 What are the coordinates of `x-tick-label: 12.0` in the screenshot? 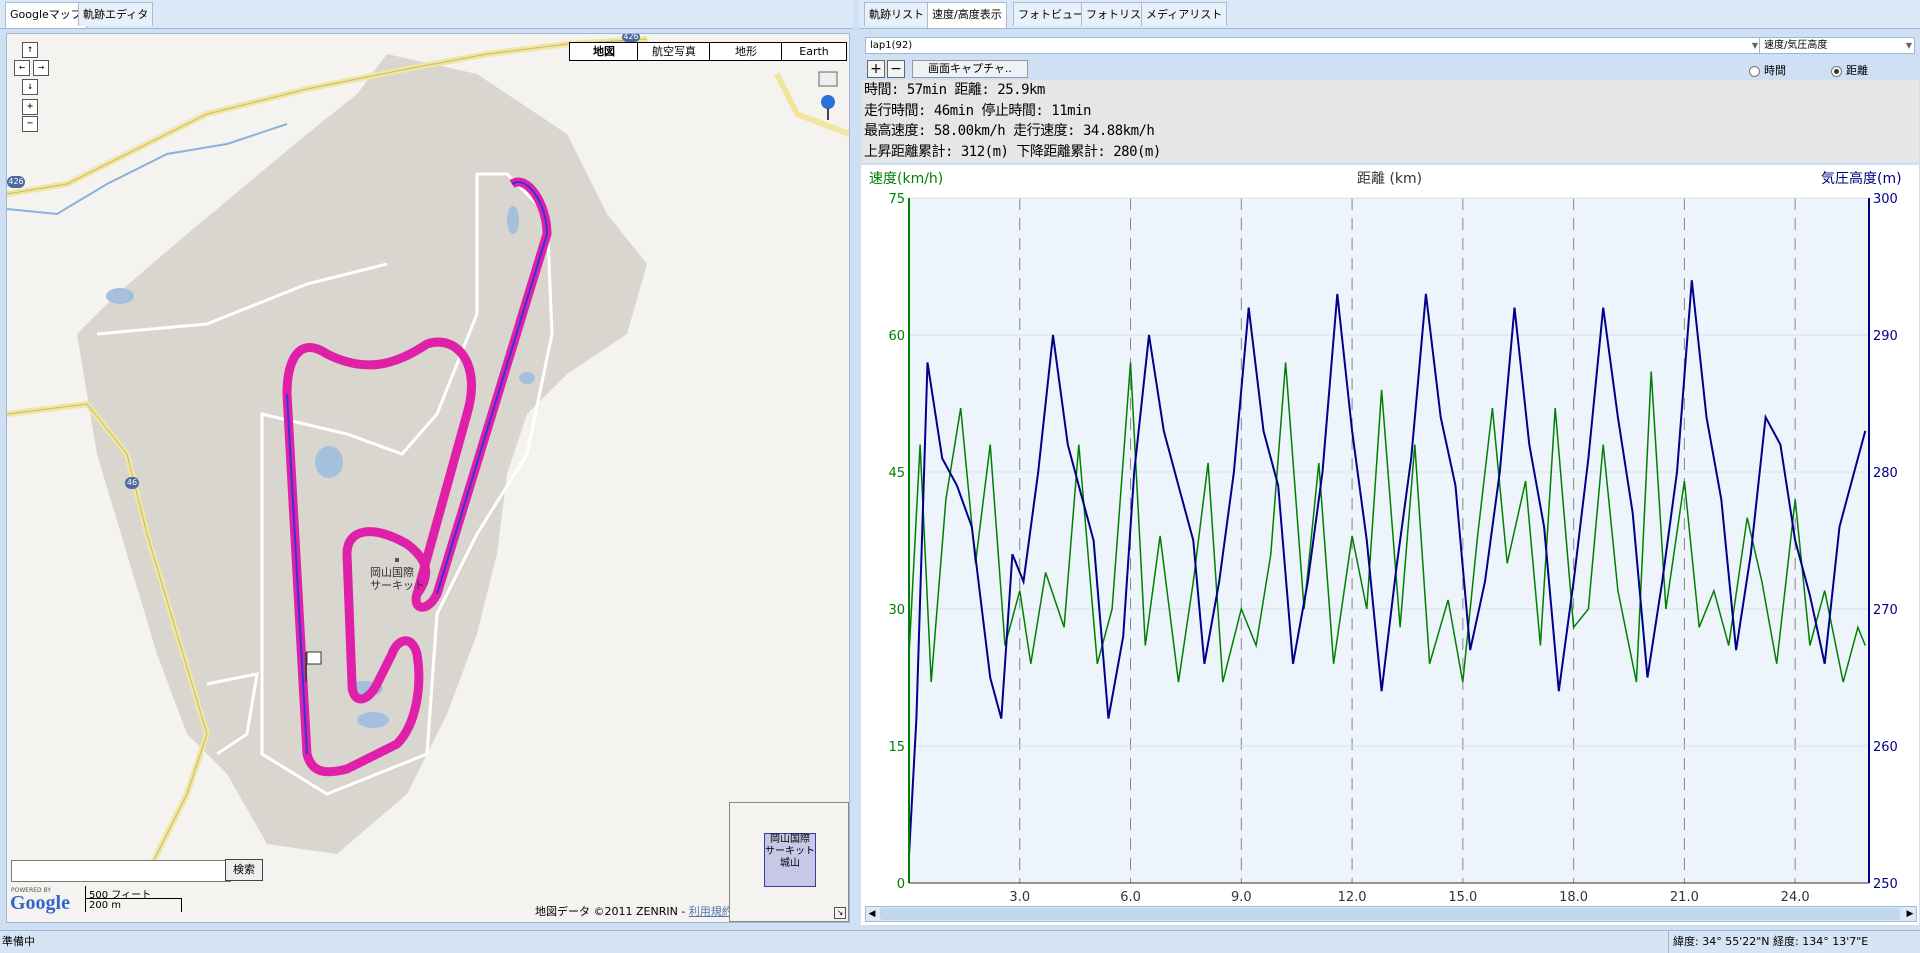 It's located at (1352, 897).